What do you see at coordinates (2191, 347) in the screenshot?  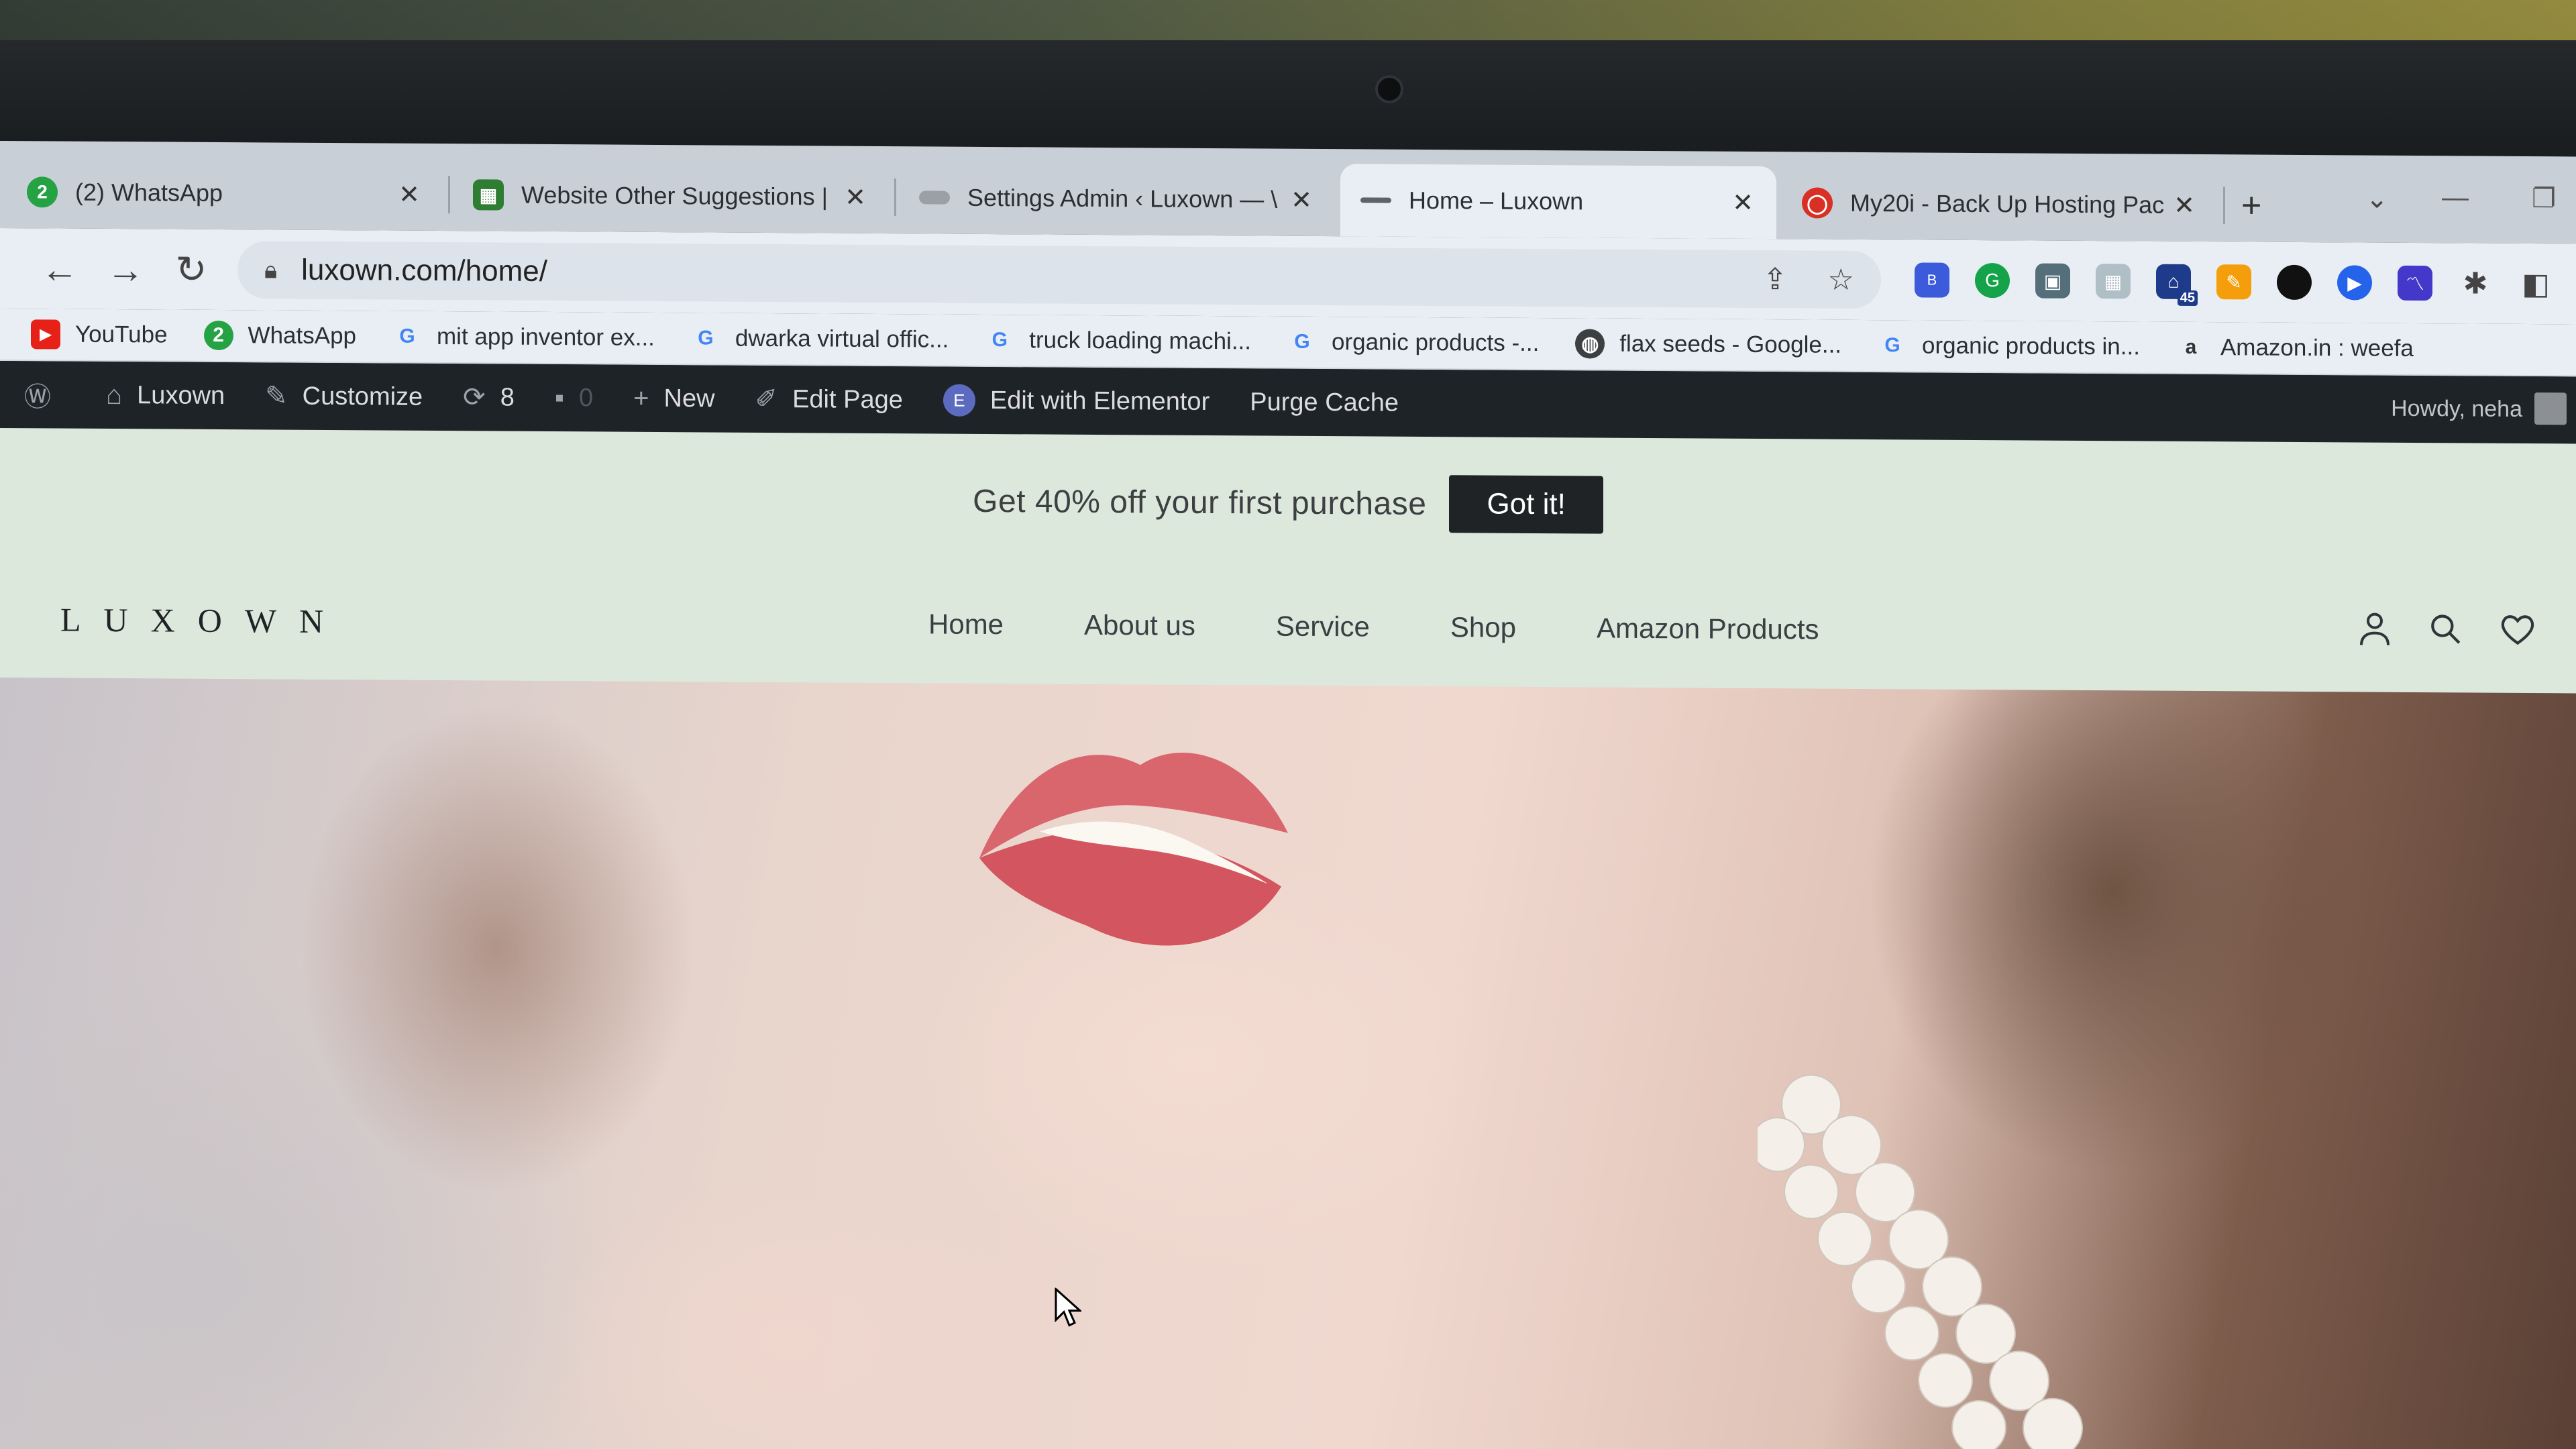 I see `amazon-icon: a` at bounding box center [2191, 347].